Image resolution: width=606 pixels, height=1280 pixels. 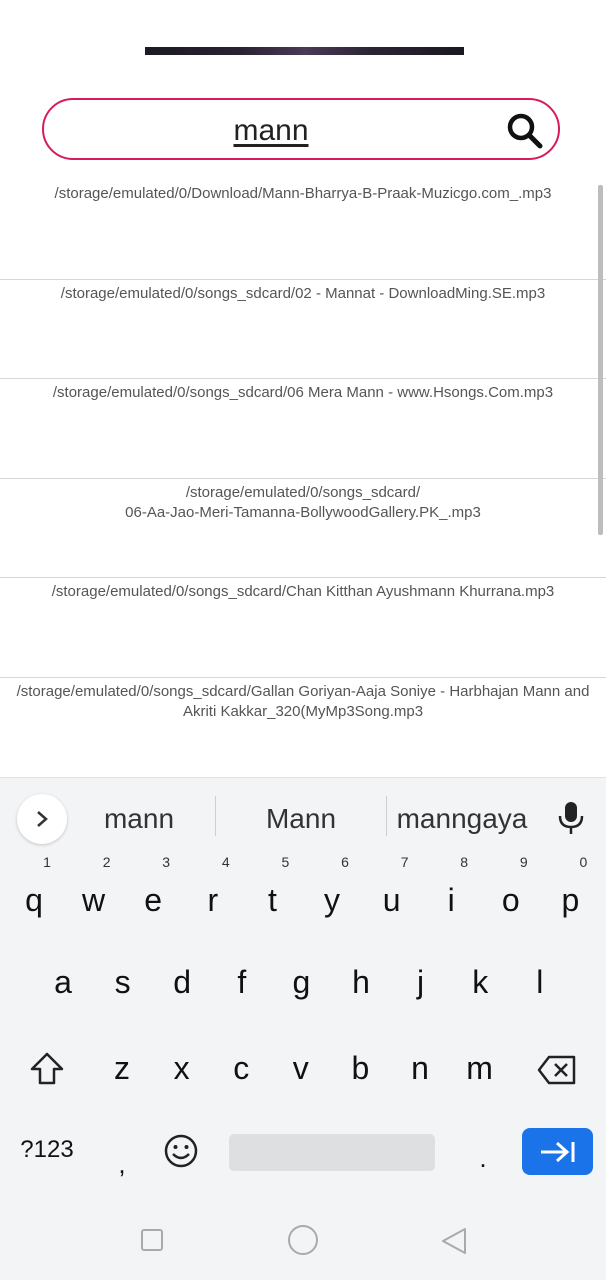 I want to click on period-key: ., so click(x=483, y=1158).